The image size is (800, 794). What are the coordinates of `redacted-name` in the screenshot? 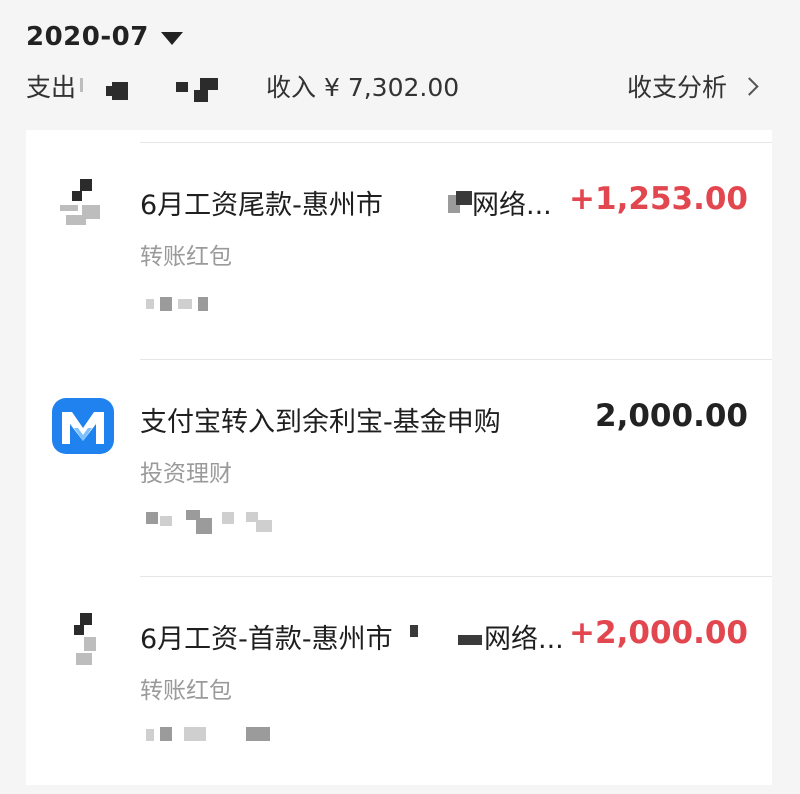 It's located at (447, 634).